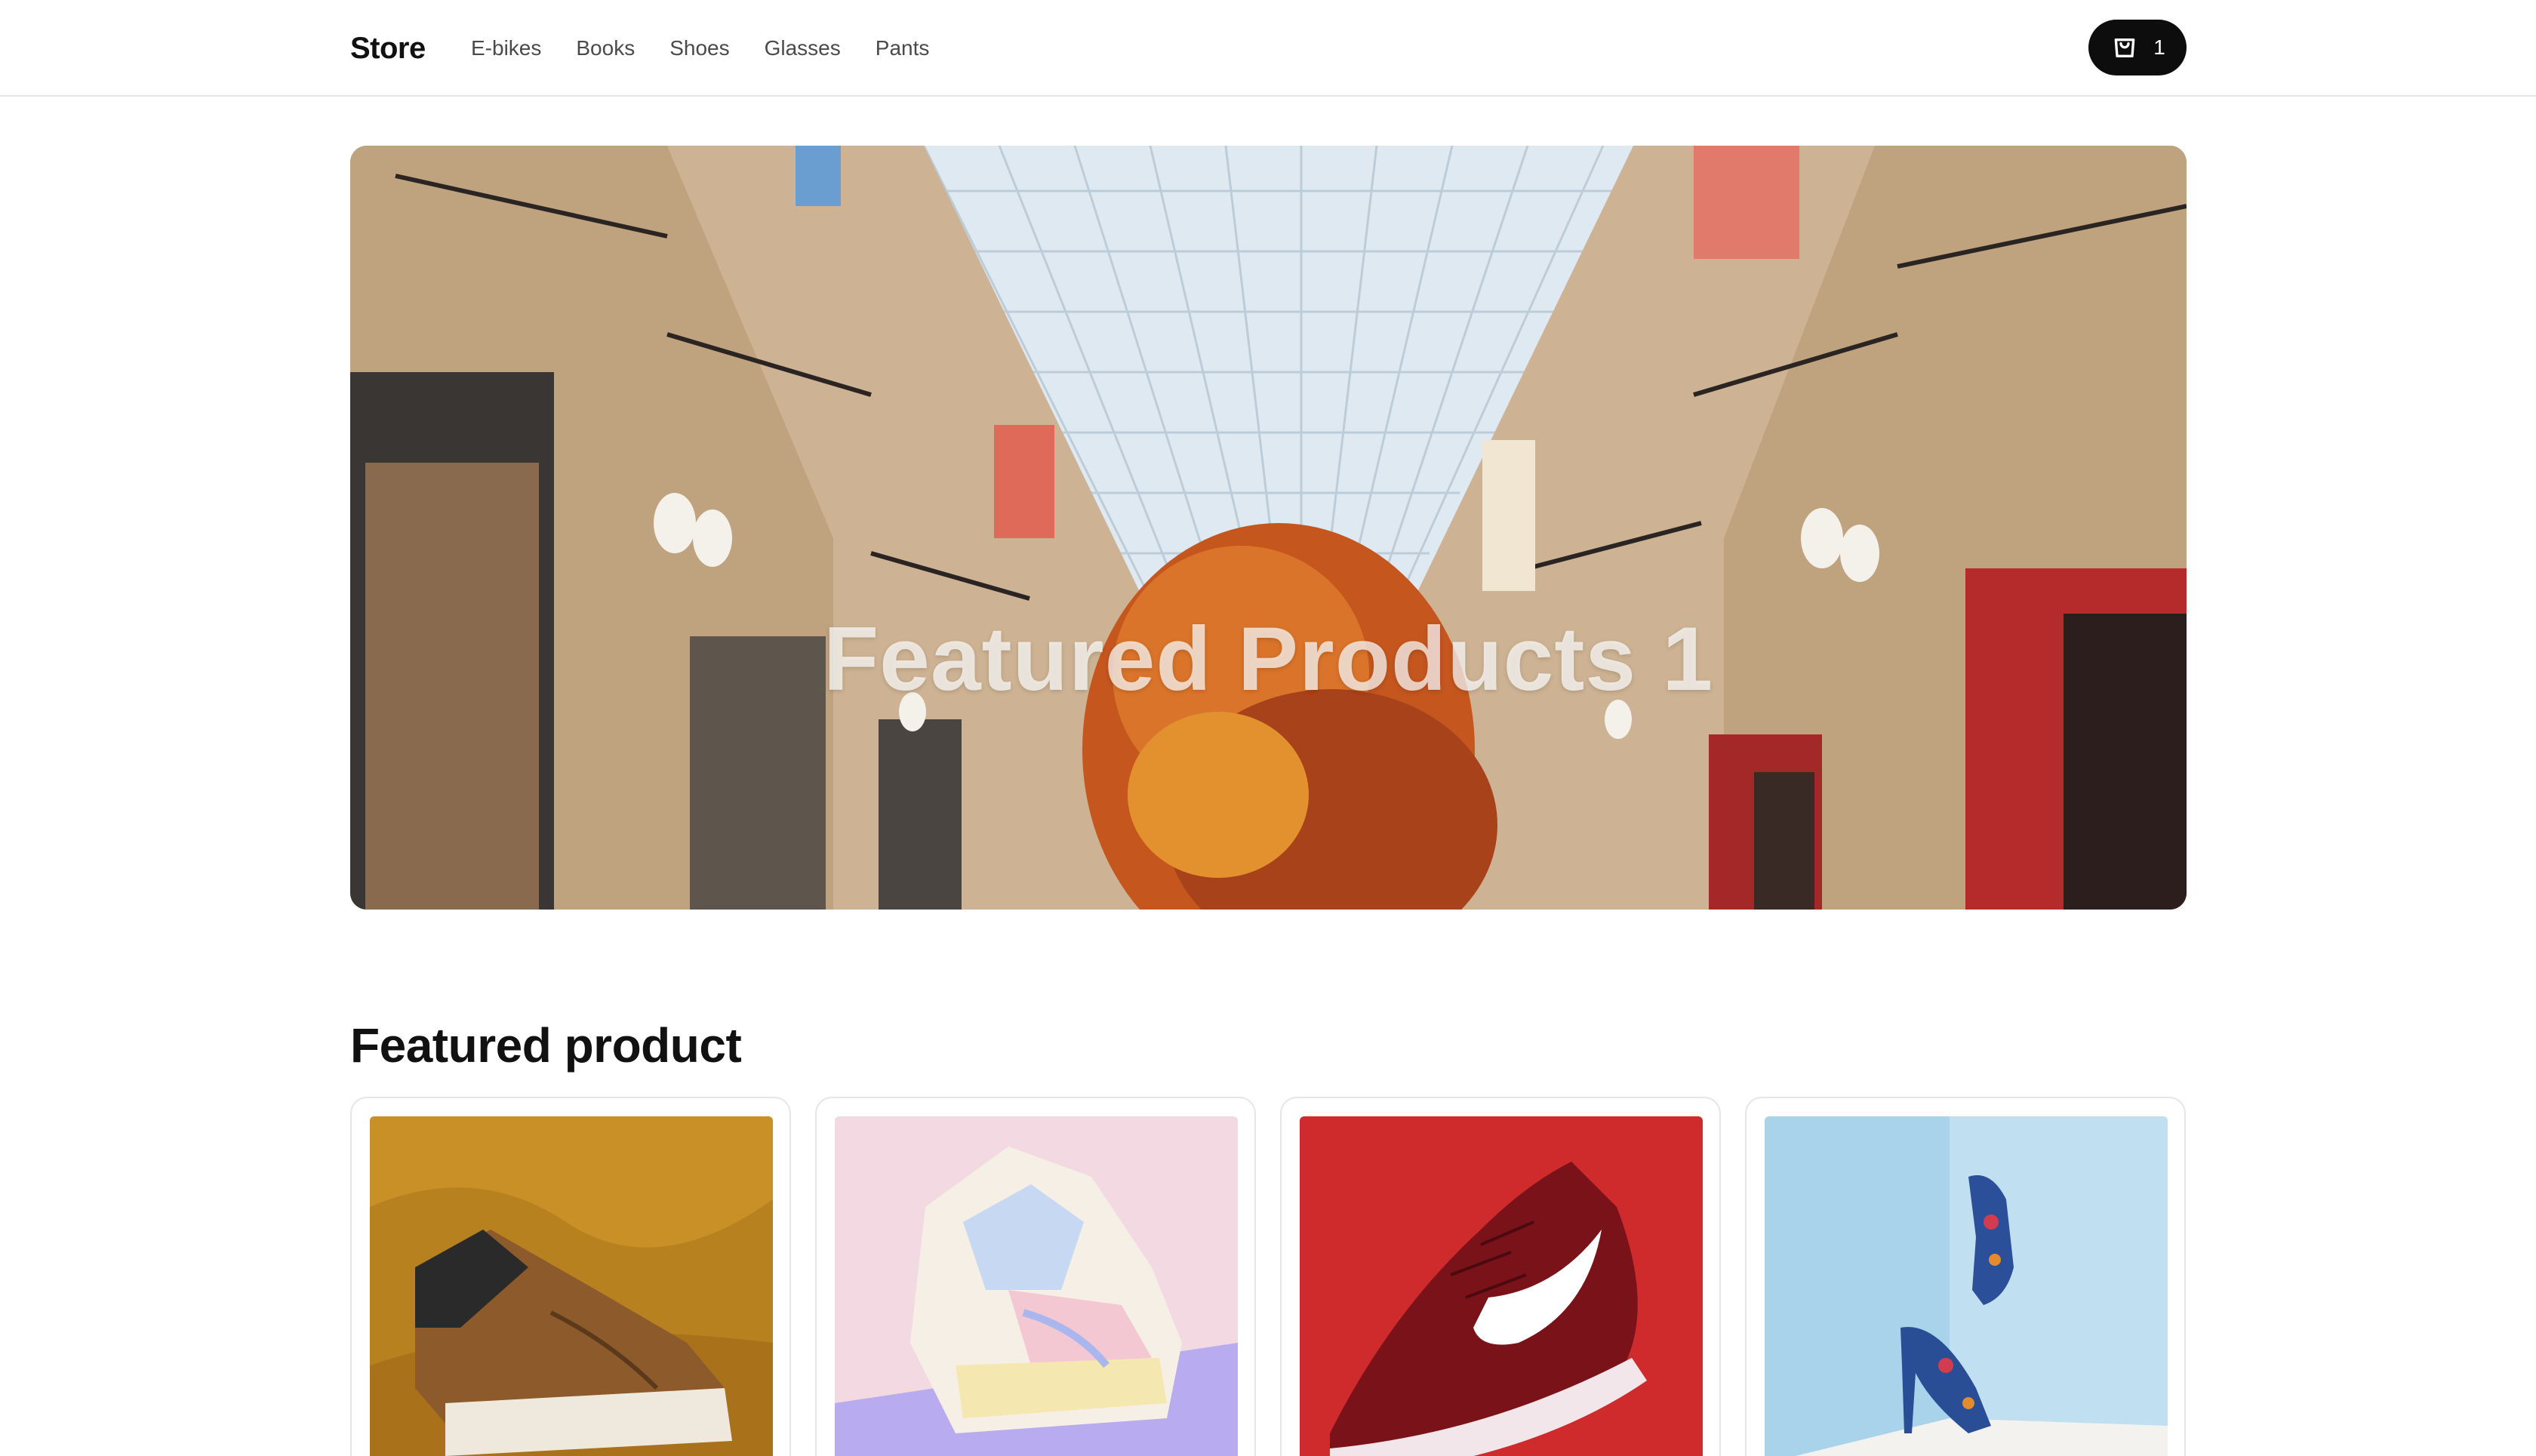  Describe the element at coordinates (571, 1286) in the screenshot. I see `brown-sneaker-image` at that location.